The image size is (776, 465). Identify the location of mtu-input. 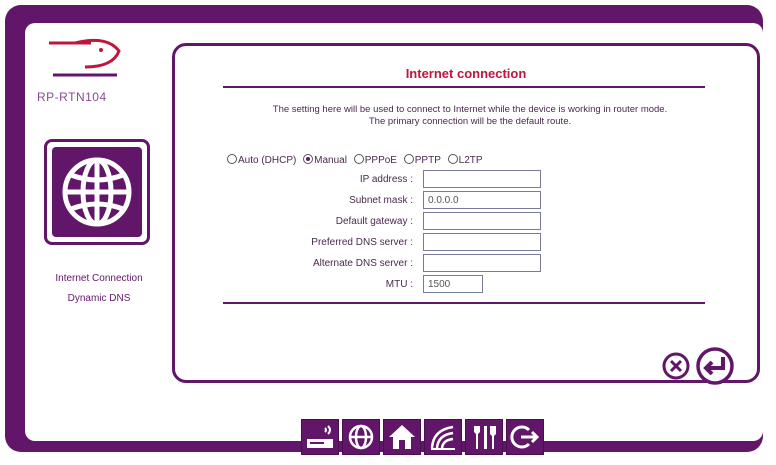
(453, 284).